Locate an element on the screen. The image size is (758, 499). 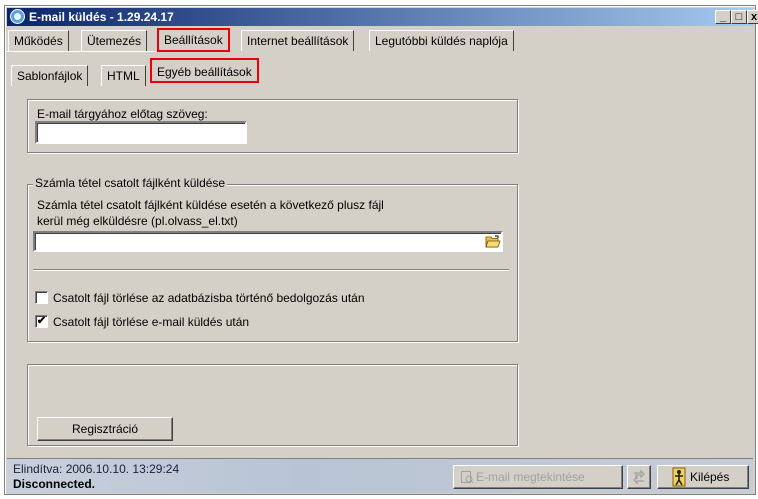
document-view-icon is located at coordinates (467, 477).